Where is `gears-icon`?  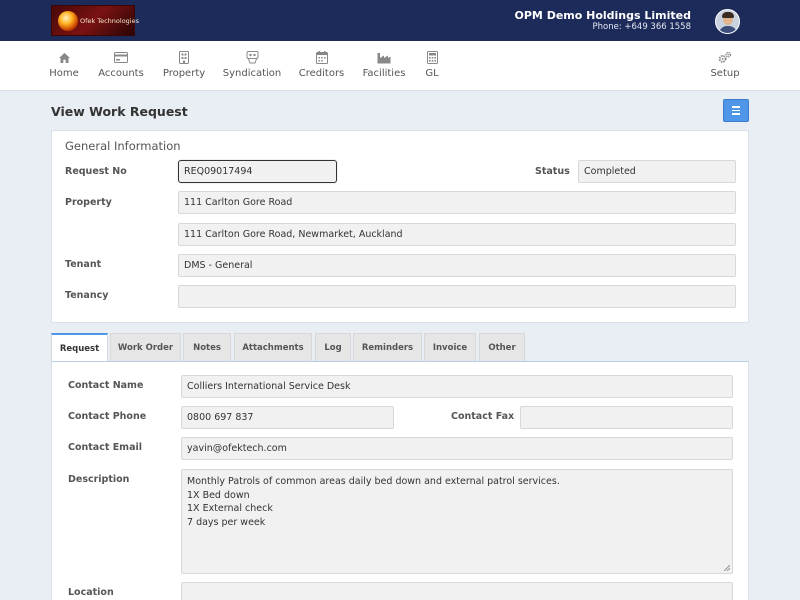 gears-icon is located at coordinates (725, 57).